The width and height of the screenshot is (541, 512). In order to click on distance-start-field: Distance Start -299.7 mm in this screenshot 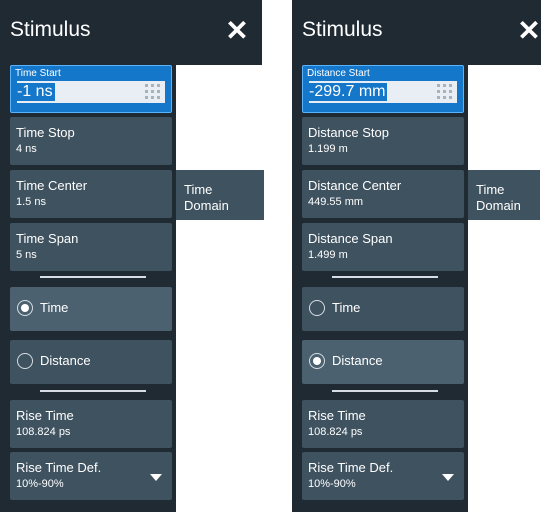, I will do `click(383, 89)`.